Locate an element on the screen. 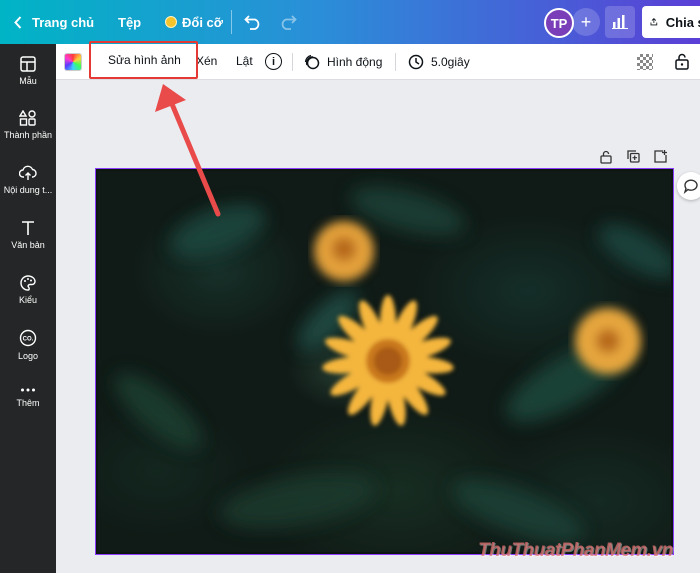  resize-label: Đổi cỡ is located at coordinates (203, 22).